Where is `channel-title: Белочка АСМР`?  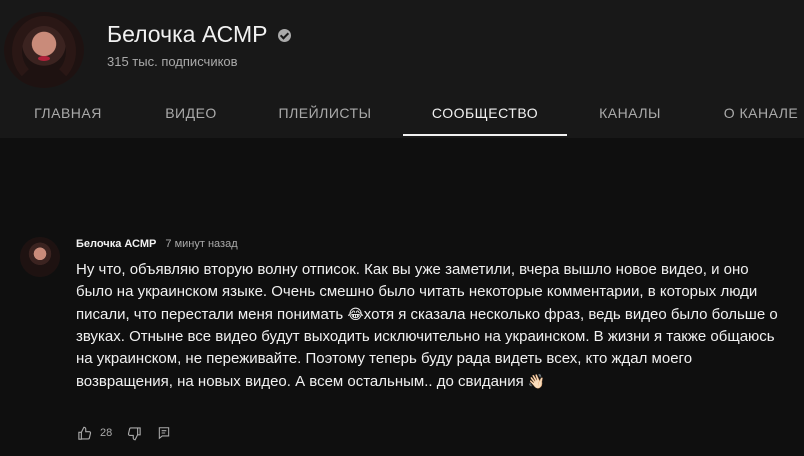
channel-title: Белочка АСМР is located at coordinates (199, 34).